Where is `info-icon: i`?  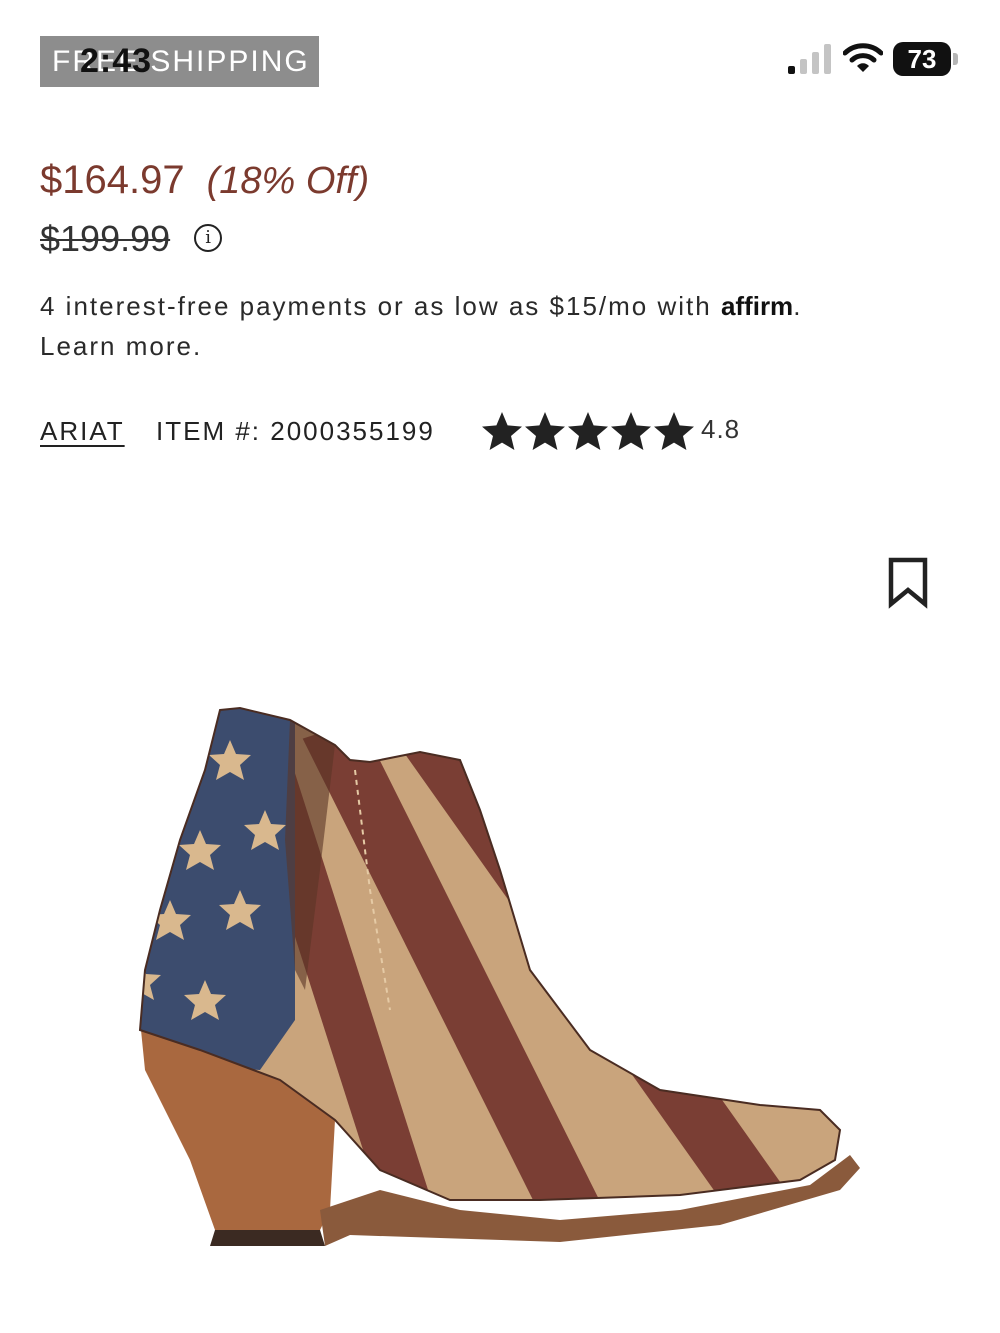 info-icon: i is located at coordinates (208, 238).